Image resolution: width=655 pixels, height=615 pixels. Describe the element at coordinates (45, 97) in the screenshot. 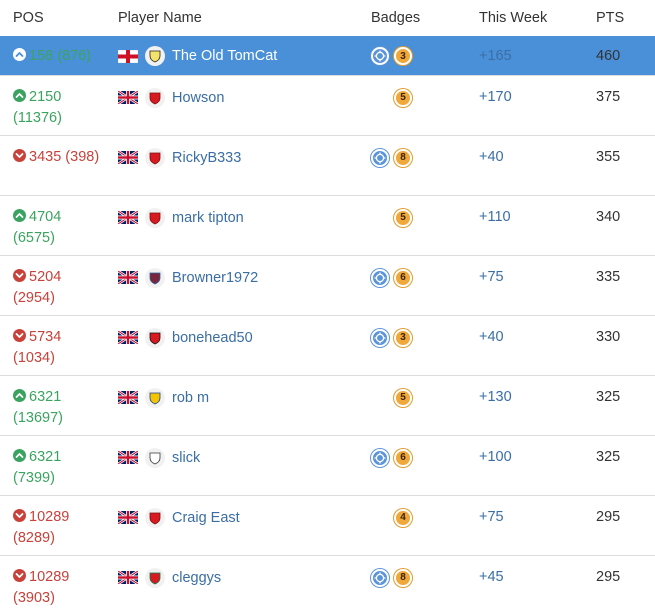

I see `position-rank: 2150` at that location.